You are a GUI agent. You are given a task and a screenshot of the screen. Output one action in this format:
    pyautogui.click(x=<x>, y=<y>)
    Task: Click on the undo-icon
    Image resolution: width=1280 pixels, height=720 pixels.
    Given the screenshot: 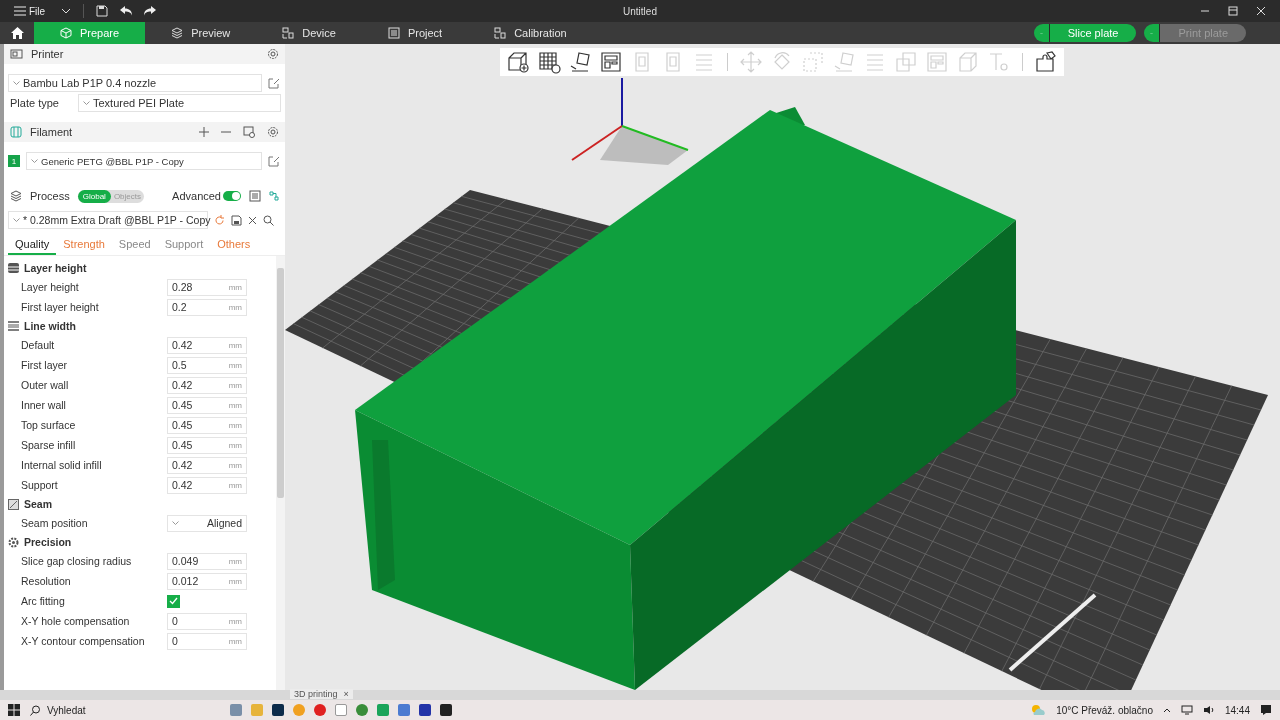 What is the action you would take?
    pyautogui.click(x=126, y=11)
    